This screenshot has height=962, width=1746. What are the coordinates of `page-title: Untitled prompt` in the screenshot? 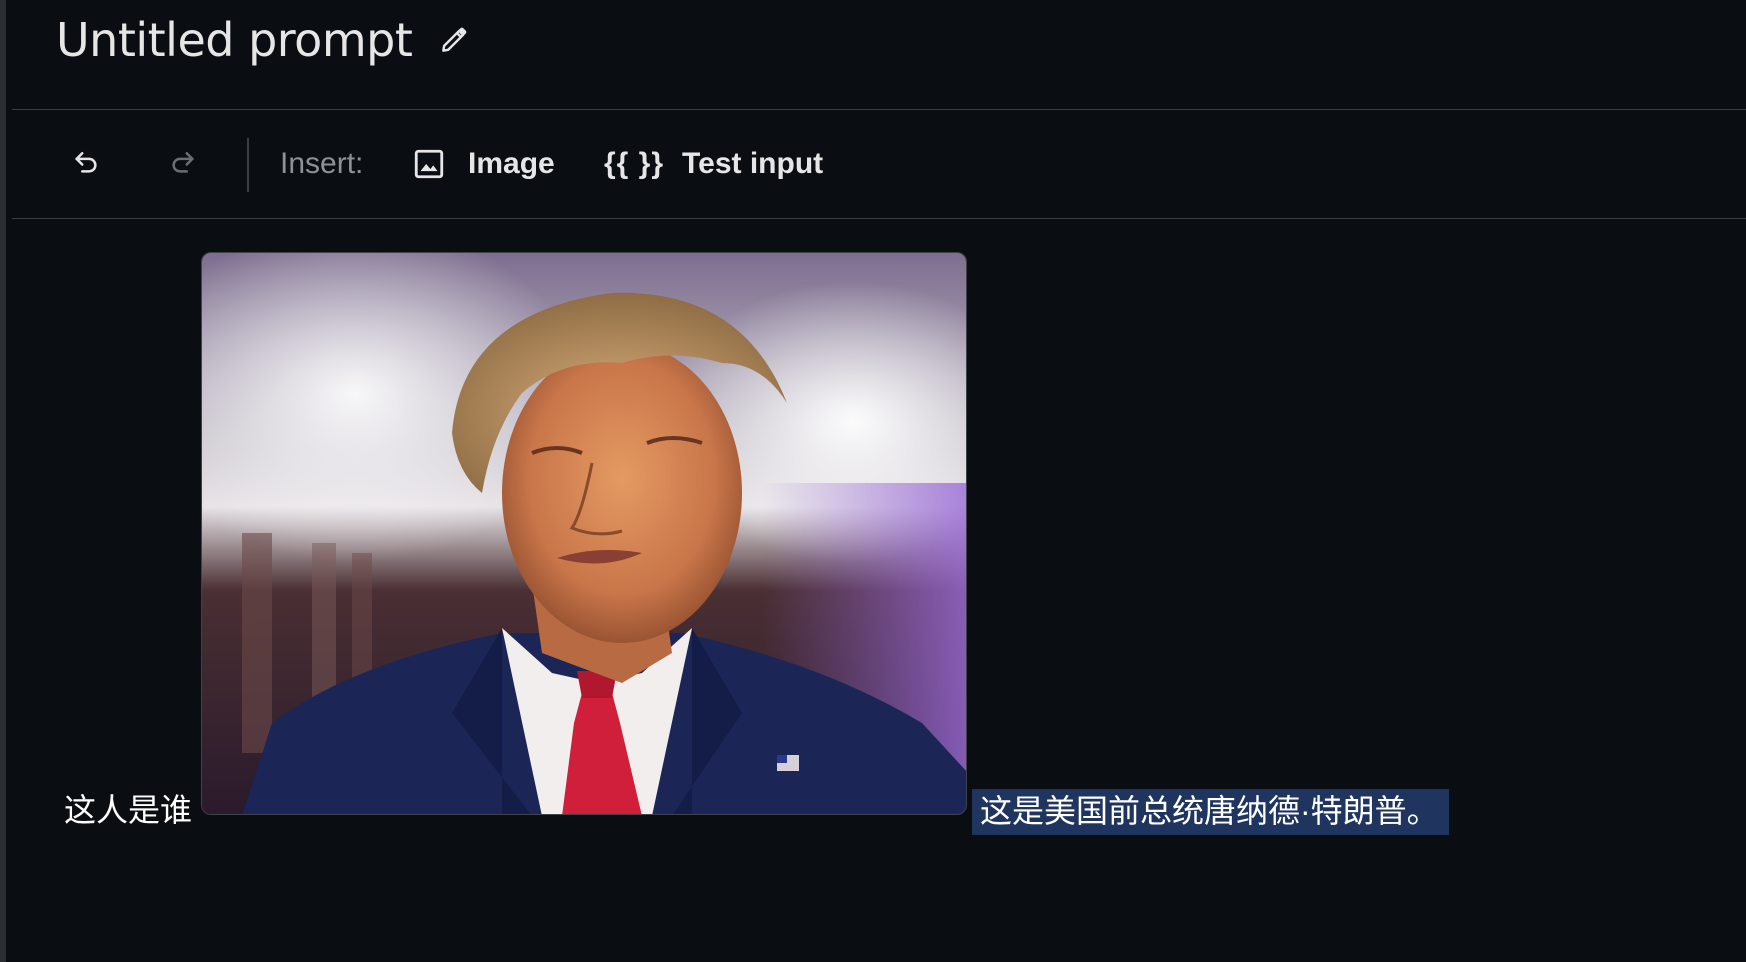 It's located at (234, 40).